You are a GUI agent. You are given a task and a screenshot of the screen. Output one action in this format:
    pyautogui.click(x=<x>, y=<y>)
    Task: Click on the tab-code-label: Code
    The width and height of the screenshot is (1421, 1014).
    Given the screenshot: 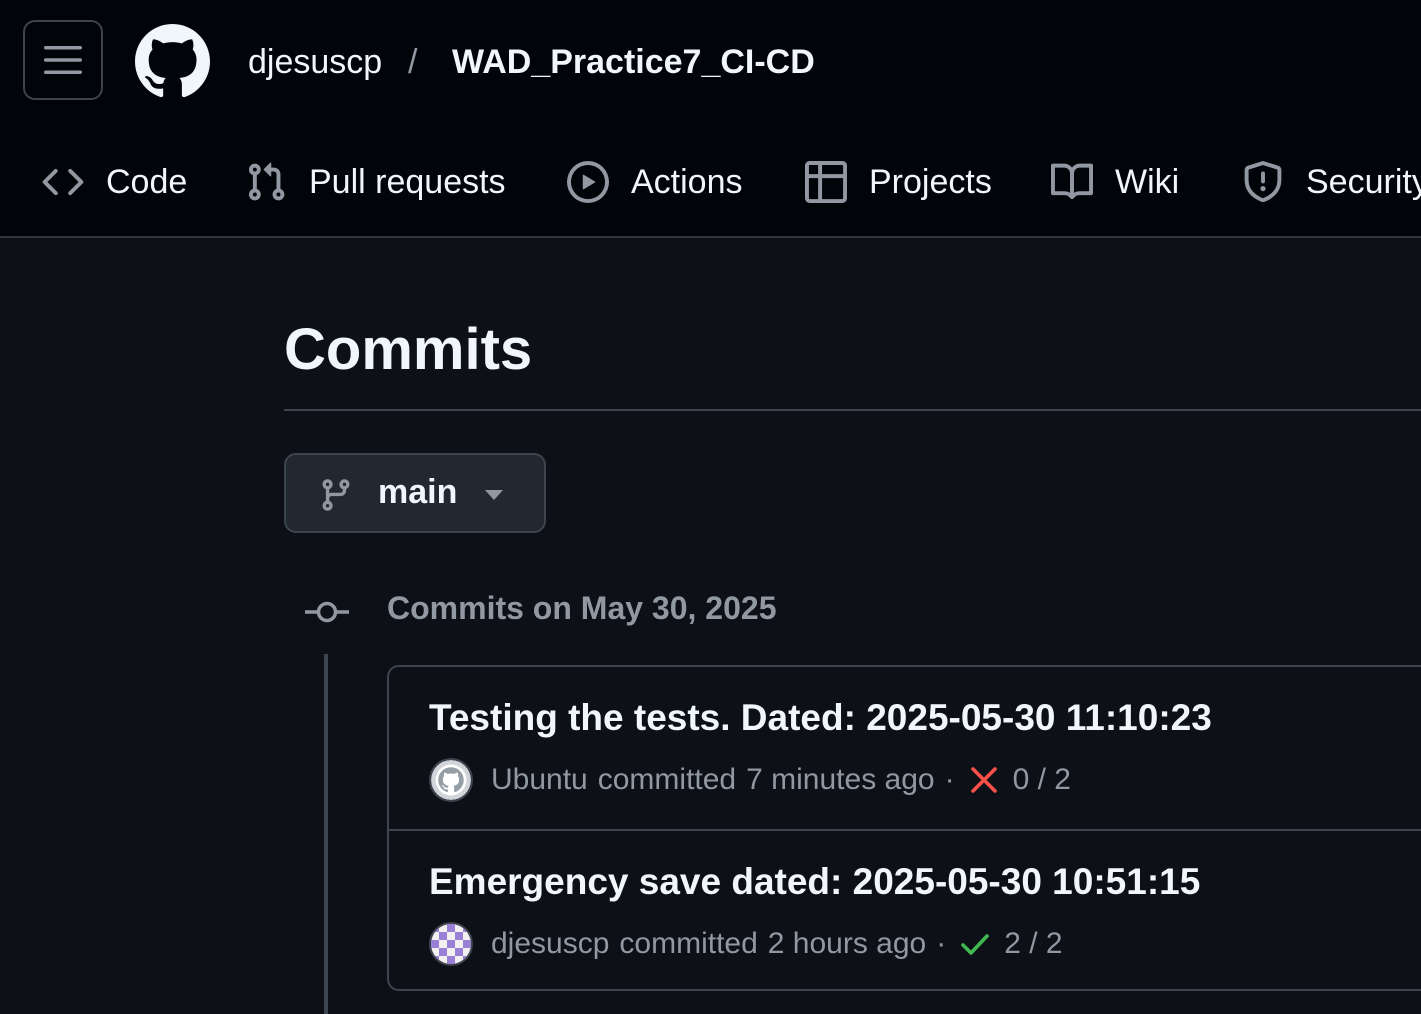 What is the action you would take?
    pyautogui.click(x=147, y=181)
    